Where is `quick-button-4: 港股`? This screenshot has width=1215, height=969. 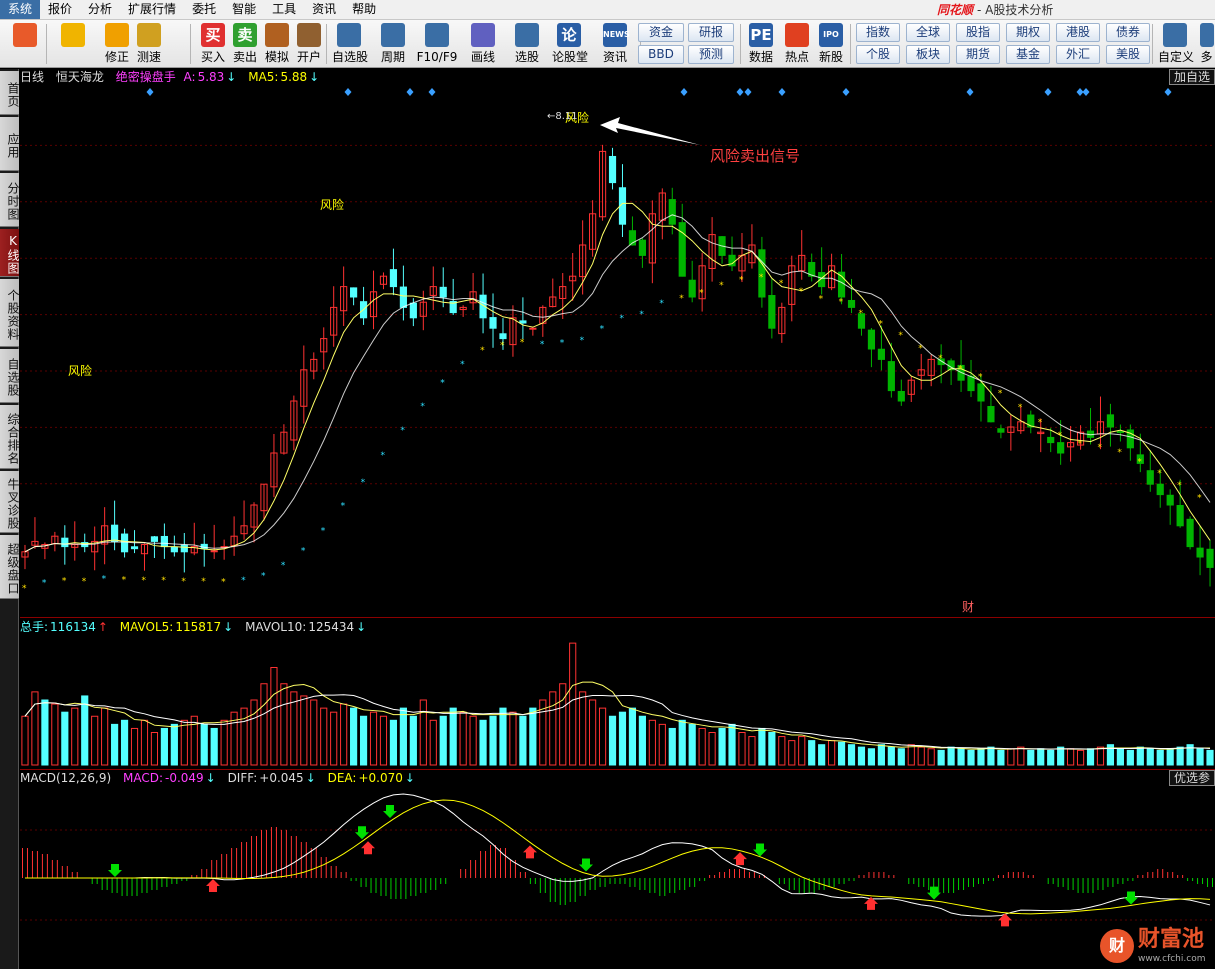 quick-button-4: 港股 is located at coordinates (1078, 32).